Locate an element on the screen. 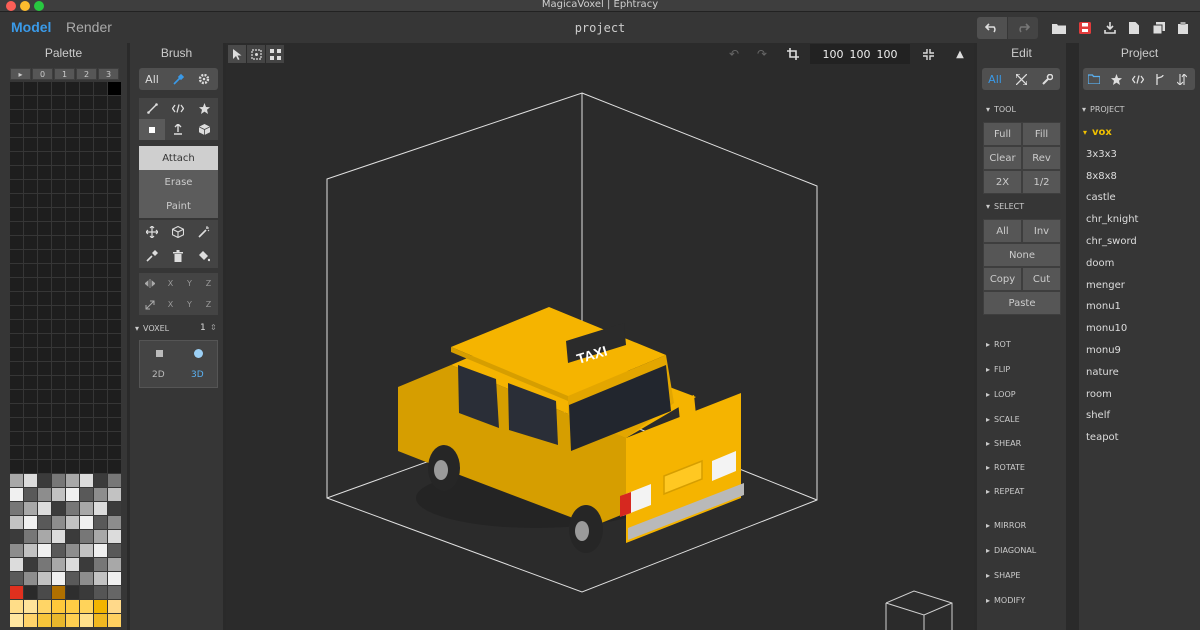 Image resolution: width=1200 pixels, height=630 pixels. project-item-room: room is located at coordinates (1099, 394).